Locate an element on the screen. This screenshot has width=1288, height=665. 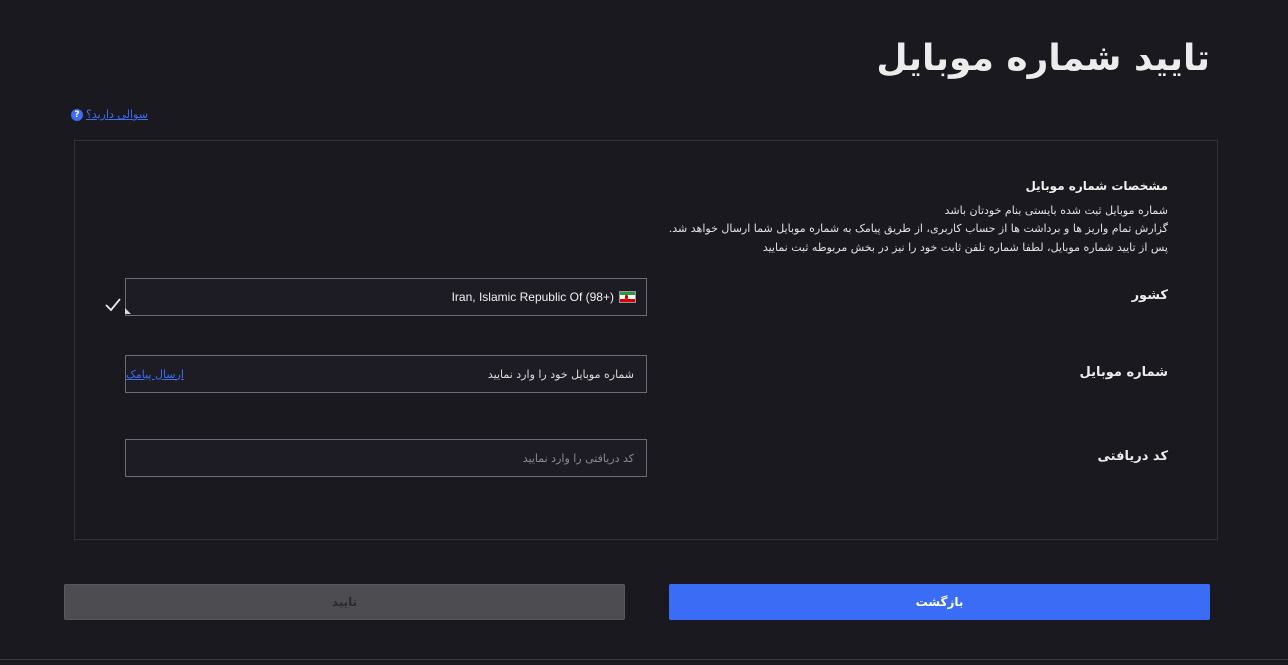
iran-flag-icon is located at coordinates (627, 297).